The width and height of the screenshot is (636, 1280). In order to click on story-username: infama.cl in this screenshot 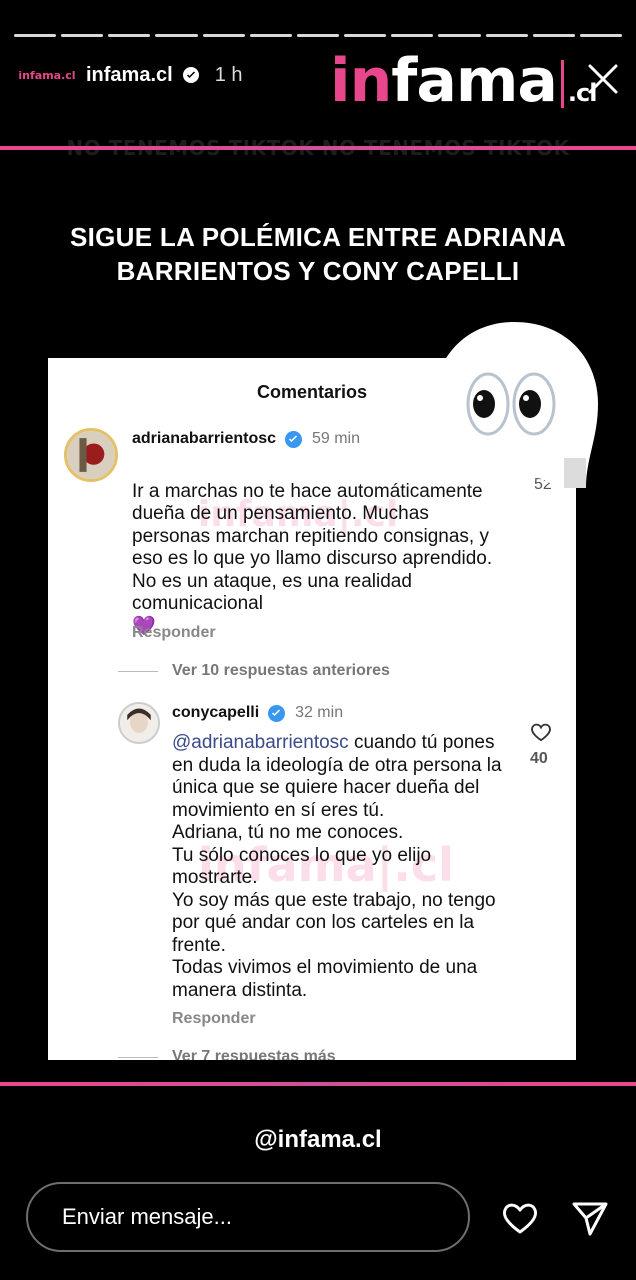, I will do `click(129, 75)`.